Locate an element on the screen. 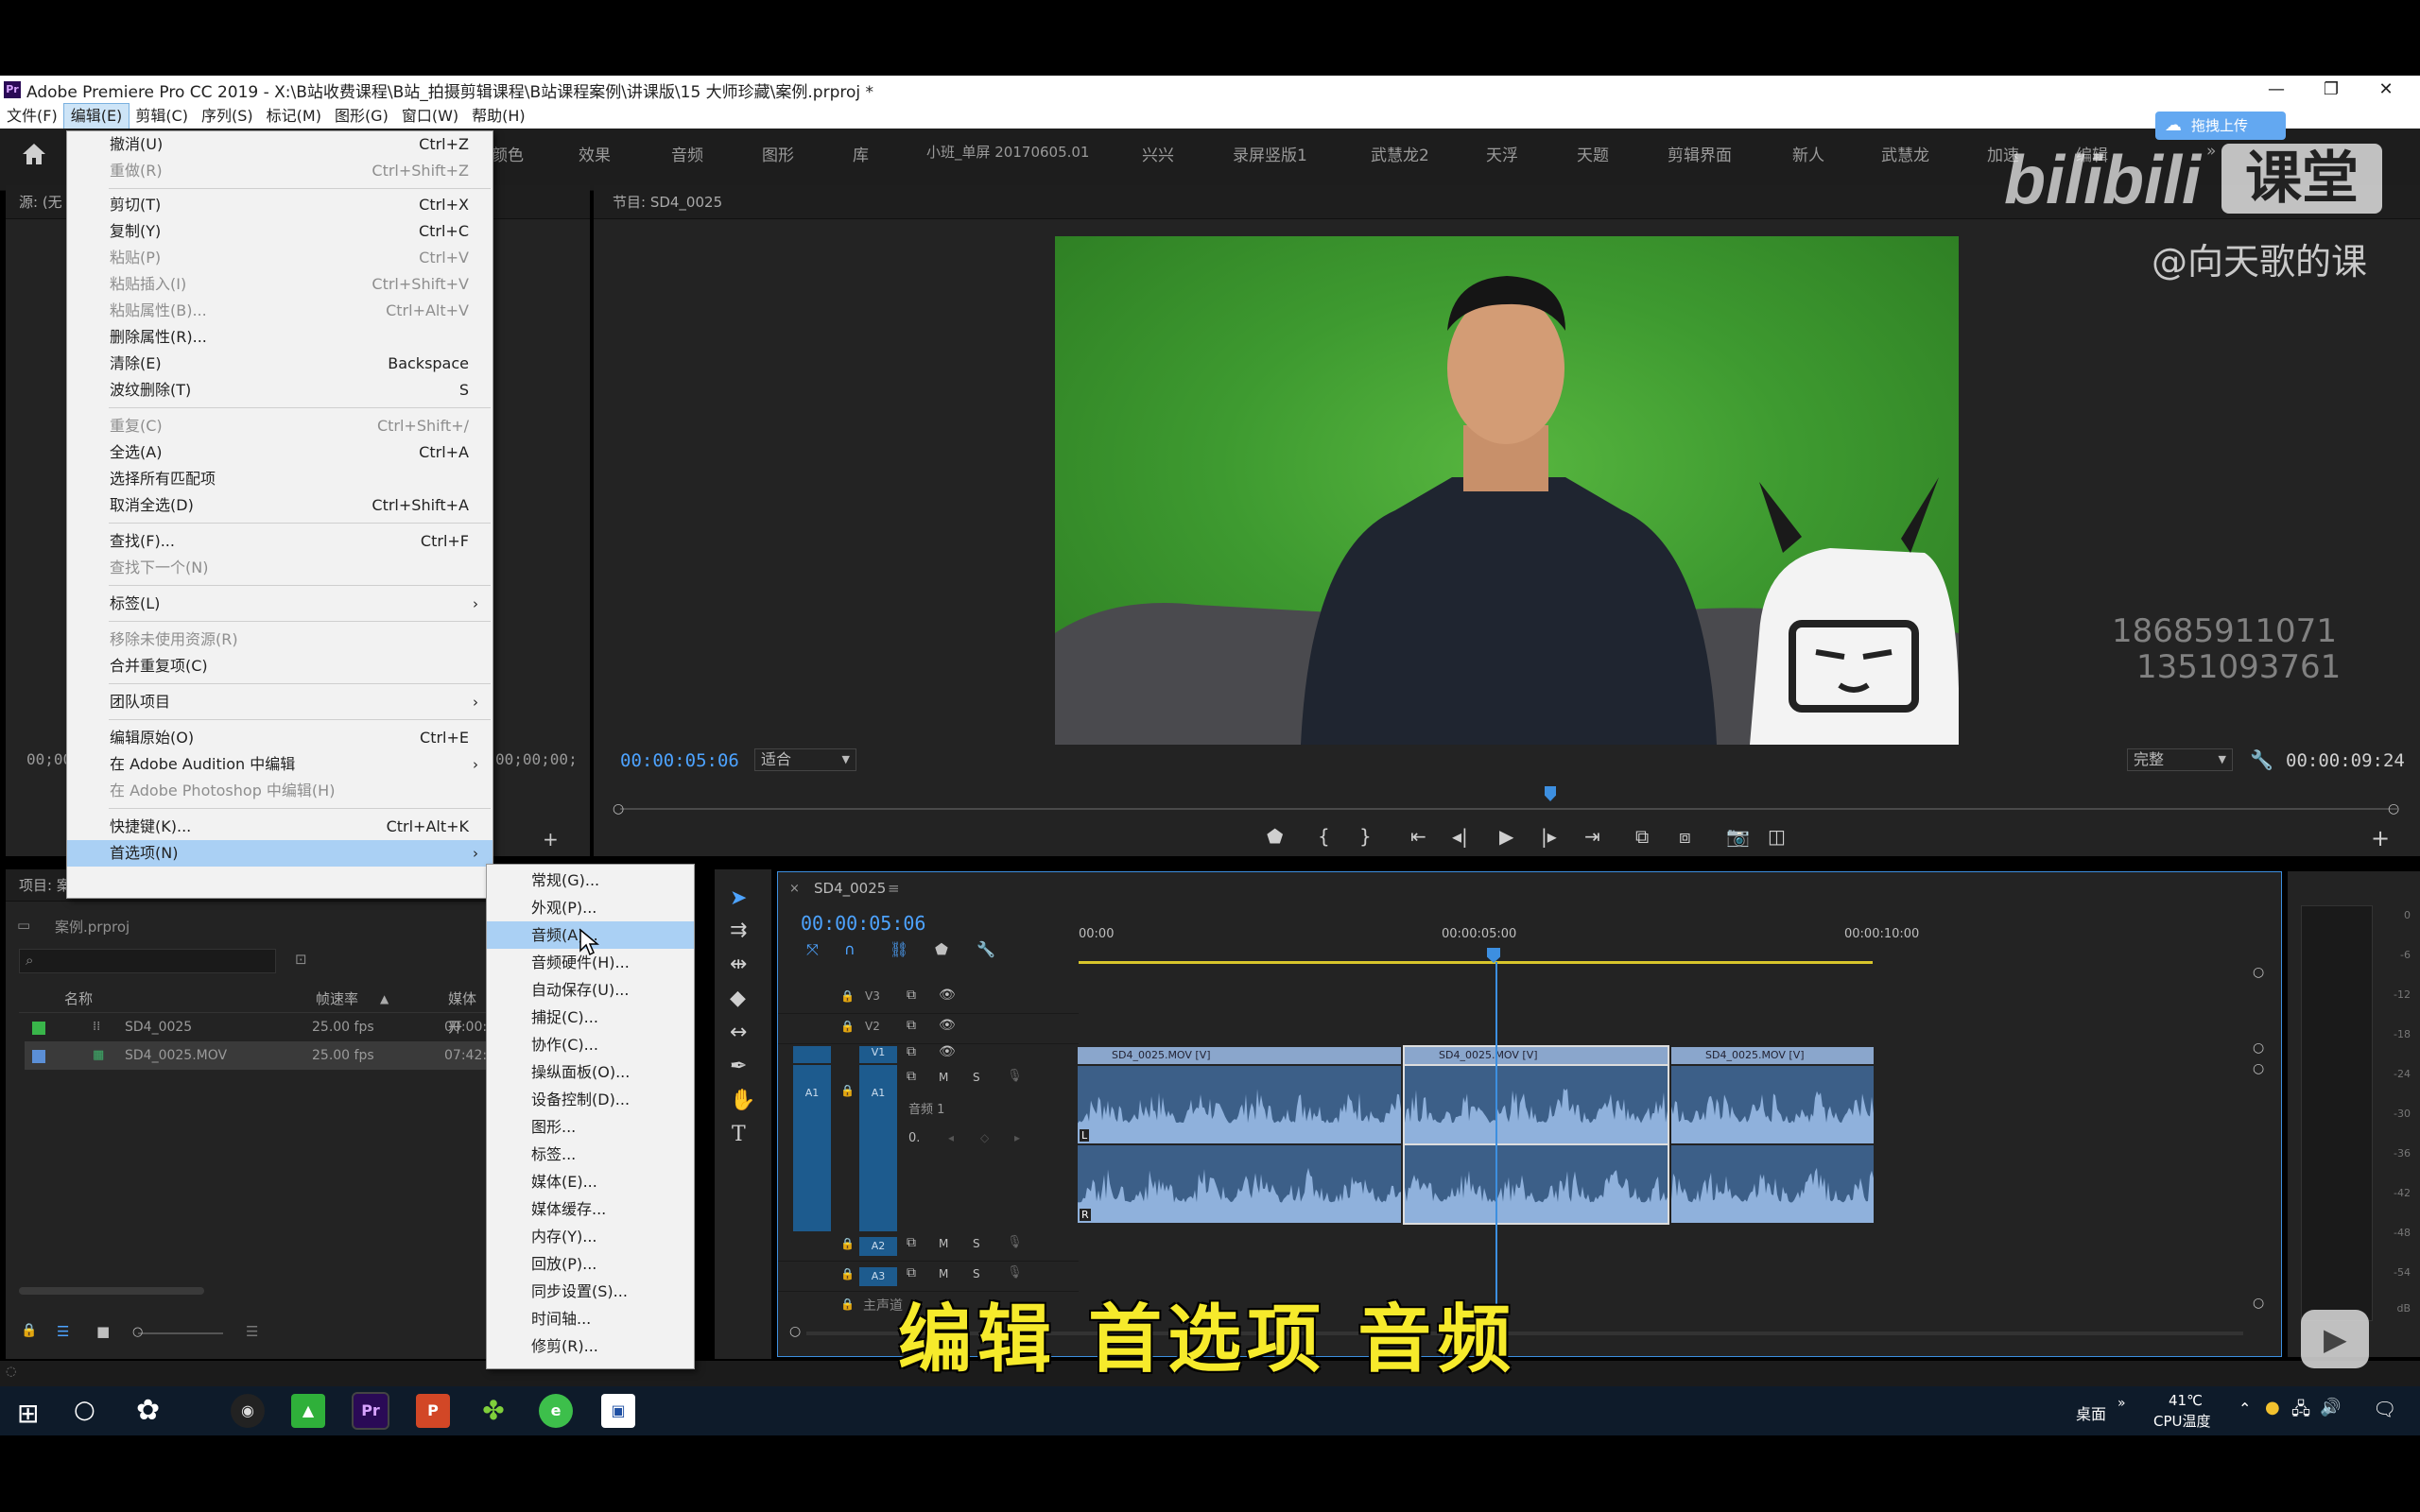 Image resolution: width=2420 pixels, height=1512 pixels. minimize-button: — is located at coordinates (2276, 90).